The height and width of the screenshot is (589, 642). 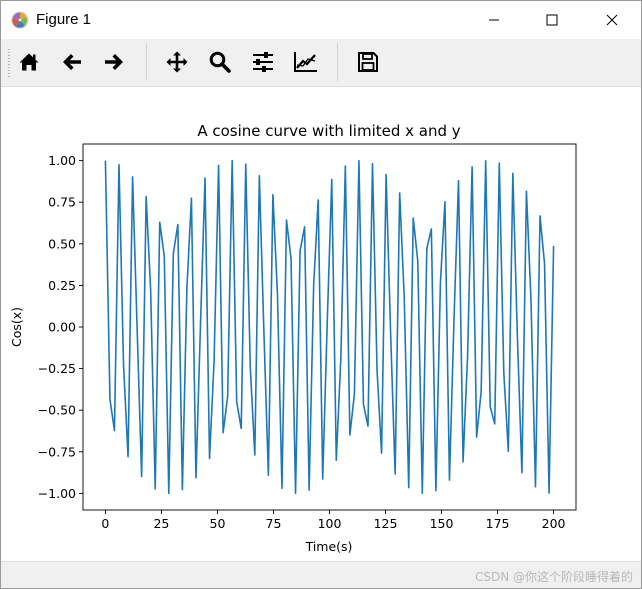 What do you see at coordinates (62, 327) in the screenshot?
I see `y-tick-label: 0.00` at bounding box center [62, 327].